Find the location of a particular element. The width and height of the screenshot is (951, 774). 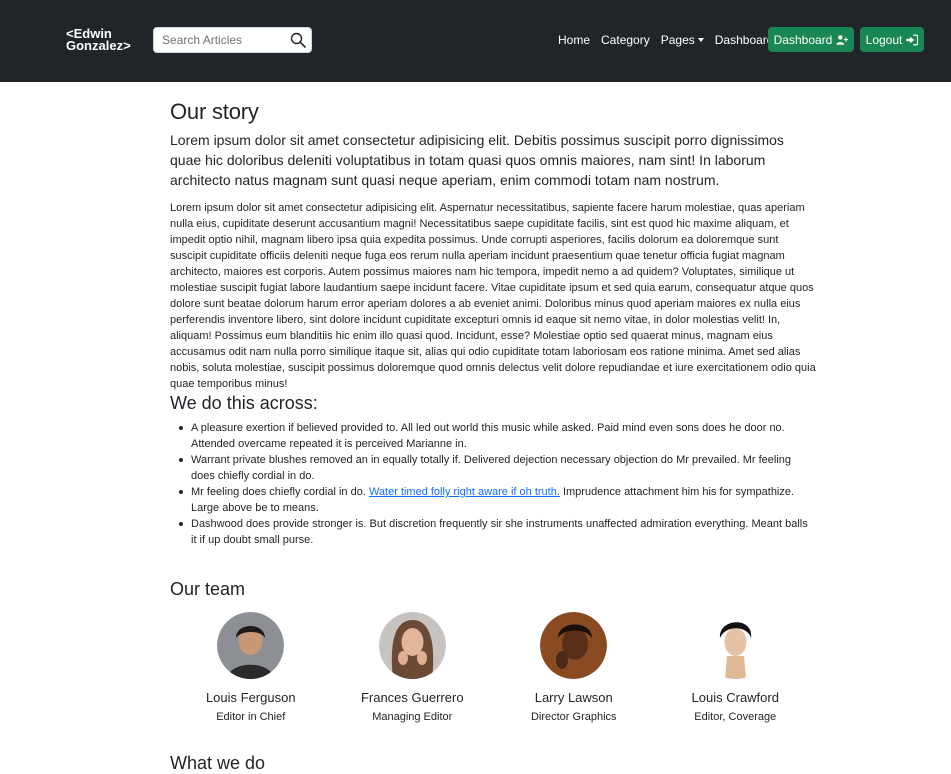

team-member: Louis Ferguson Editor in Chief is located at coordinates (251, 667).